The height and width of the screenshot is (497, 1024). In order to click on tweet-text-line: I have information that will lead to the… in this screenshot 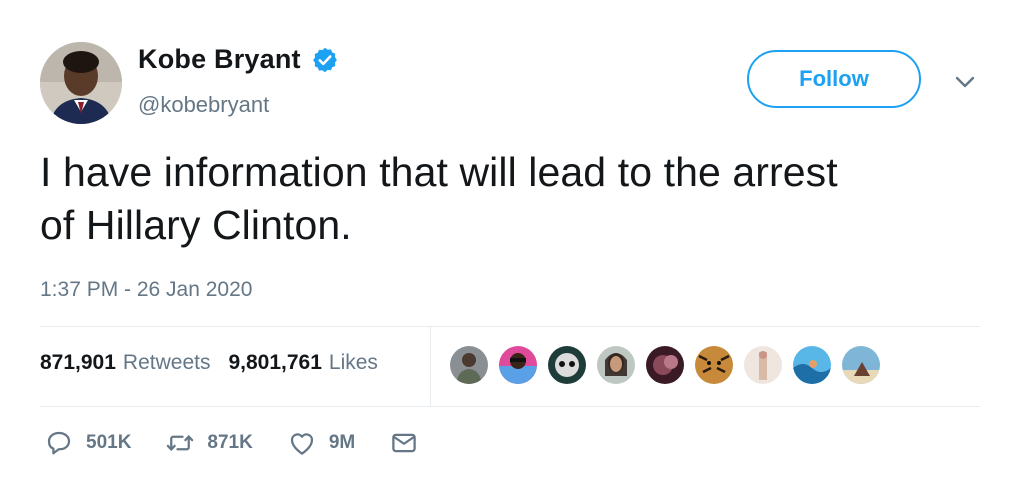, I will do `click(439, 172)`.